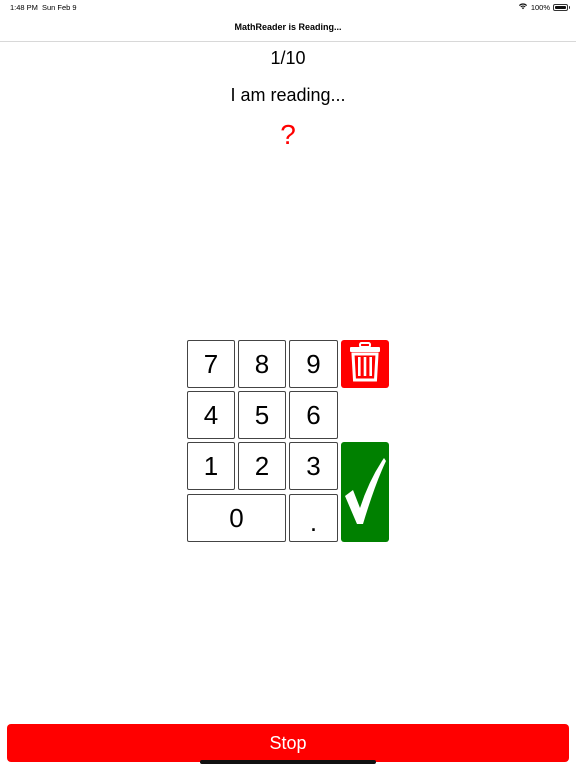 The image size is (576, 768). I want to click on question-progress: 1/10, so click(288, 58).